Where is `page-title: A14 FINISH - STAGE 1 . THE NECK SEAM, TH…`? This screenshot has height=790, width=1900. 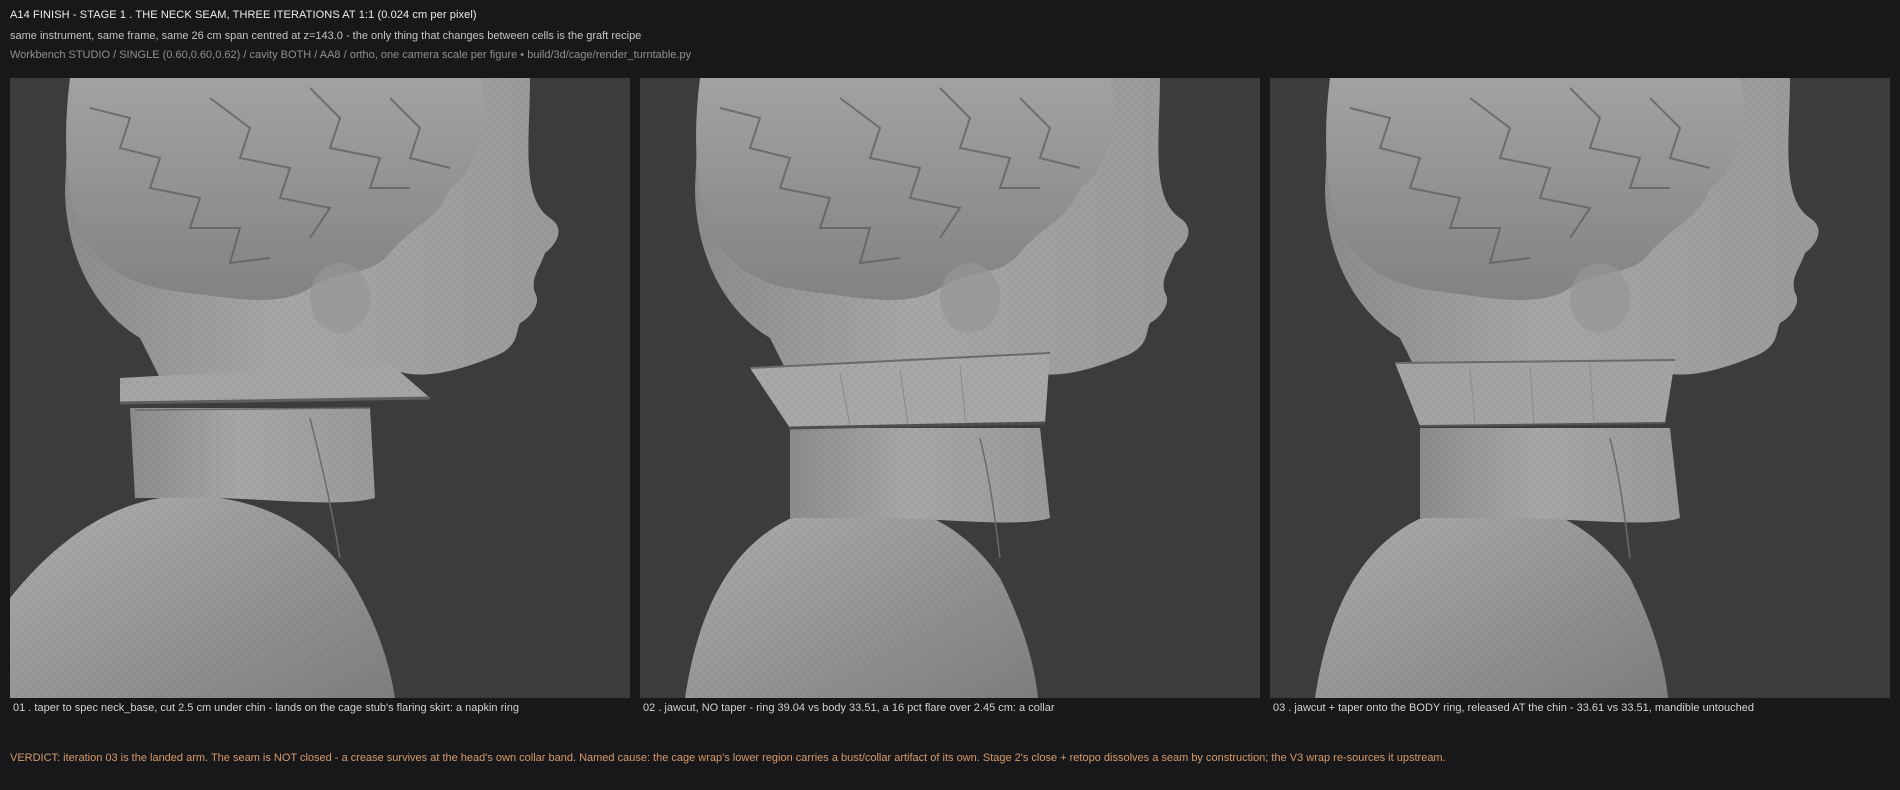 page-title: A14 FINISH - STAGE 1 . THE NECK SEAM, TH… is located at coordinates (243, 15).